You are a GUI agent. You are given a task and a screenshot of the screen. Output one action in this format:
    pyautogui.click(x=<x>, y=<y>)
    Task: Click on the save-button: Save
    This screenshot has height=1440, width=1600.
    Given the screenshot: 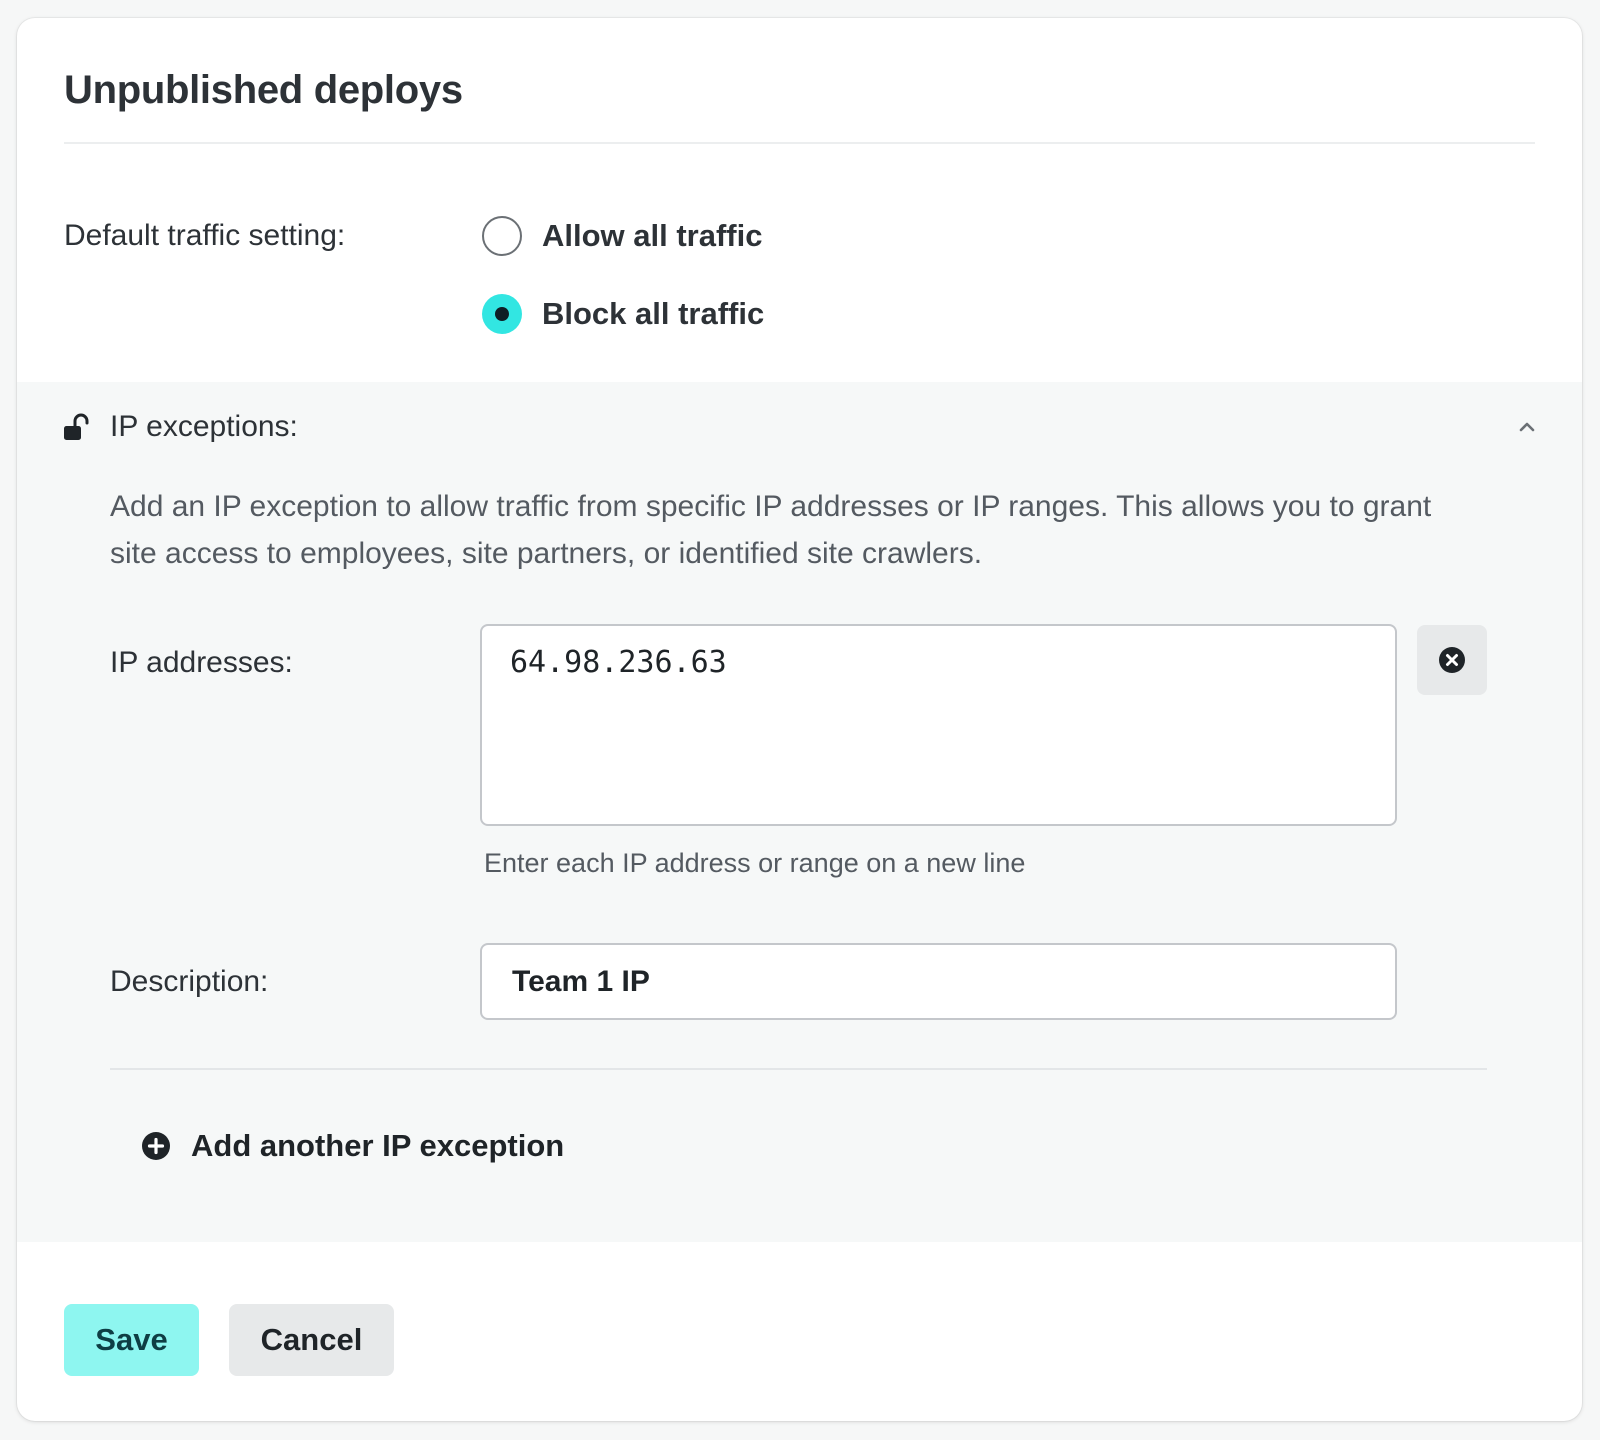 What is the action you would take?
    pyautogui.click(x=131, y=1340)
    